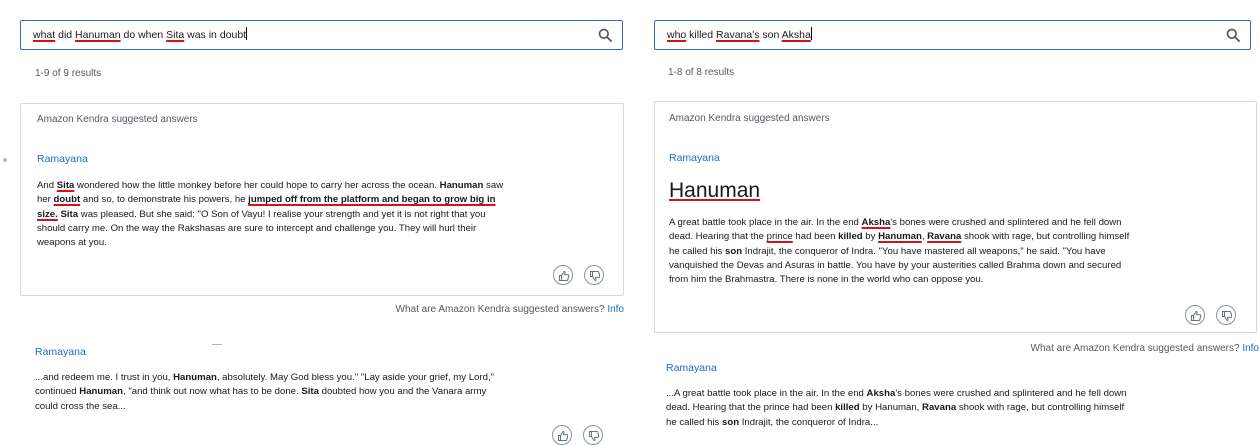  What do you see at coordinates (143, 35) in the screenshot?
I see `query-segment: do when` at bounding box center [143, 35].